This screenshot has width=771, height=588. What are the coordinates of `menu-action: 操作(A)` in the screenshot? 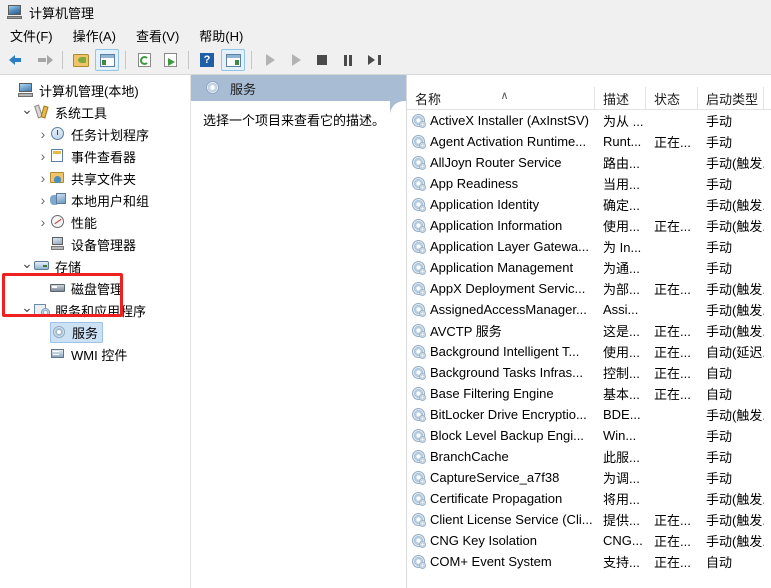 It's located at (100, 35).